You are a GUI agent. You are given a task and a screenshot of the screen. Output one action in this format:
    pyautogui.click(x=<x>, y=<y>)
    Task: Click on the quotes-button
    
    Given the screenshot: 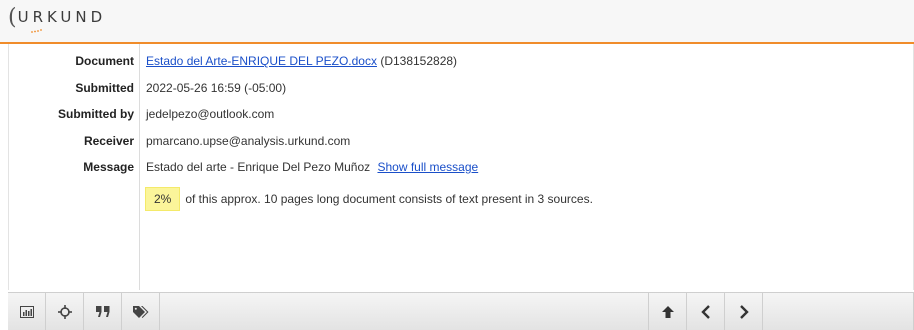 What is the action you would take?
    pyautogui.click(x=103, y=311)
    